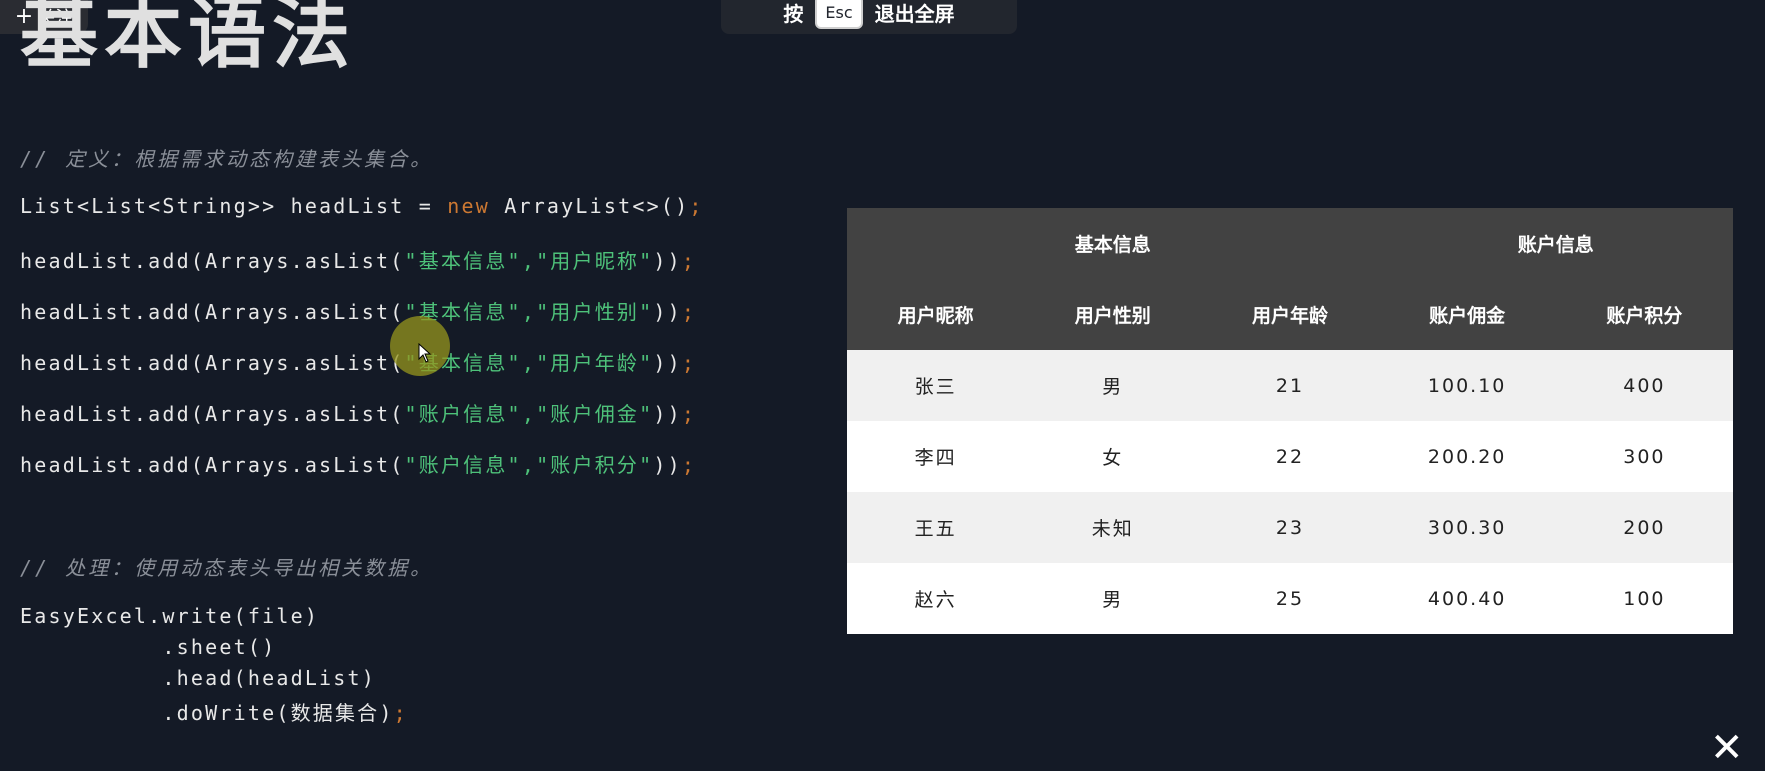  I want to click on esc-key-badge: Esc, so click(839, 14).